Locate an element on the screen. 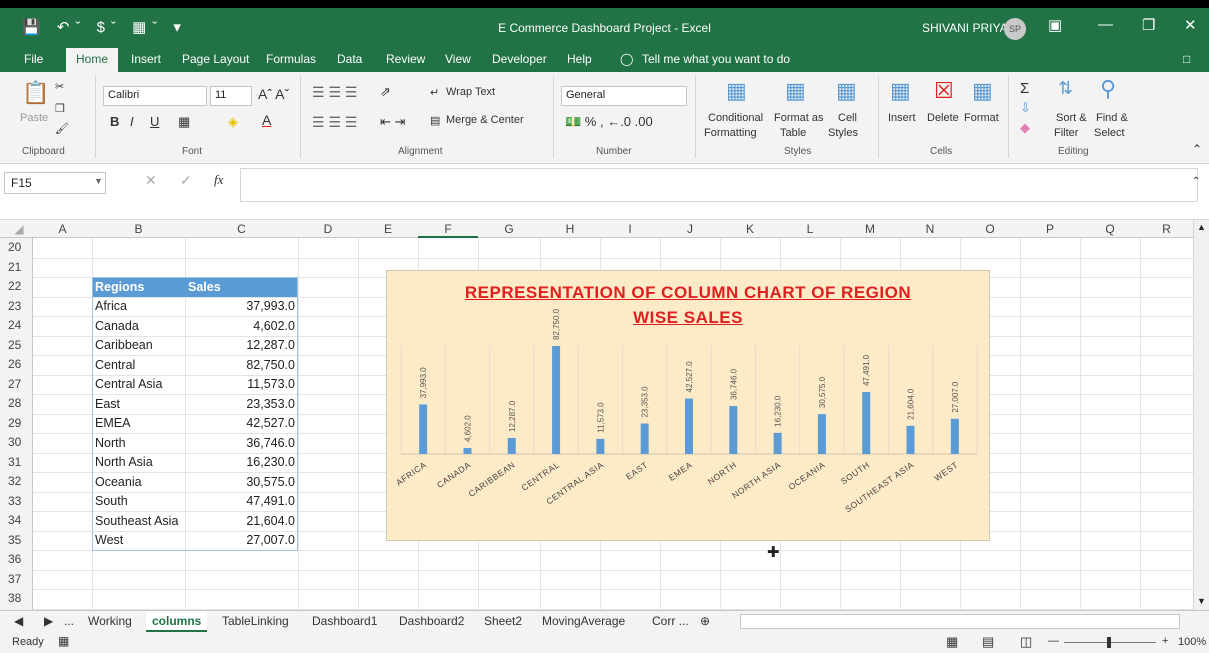  avatar: SP is located at coordinates (1015, 29).